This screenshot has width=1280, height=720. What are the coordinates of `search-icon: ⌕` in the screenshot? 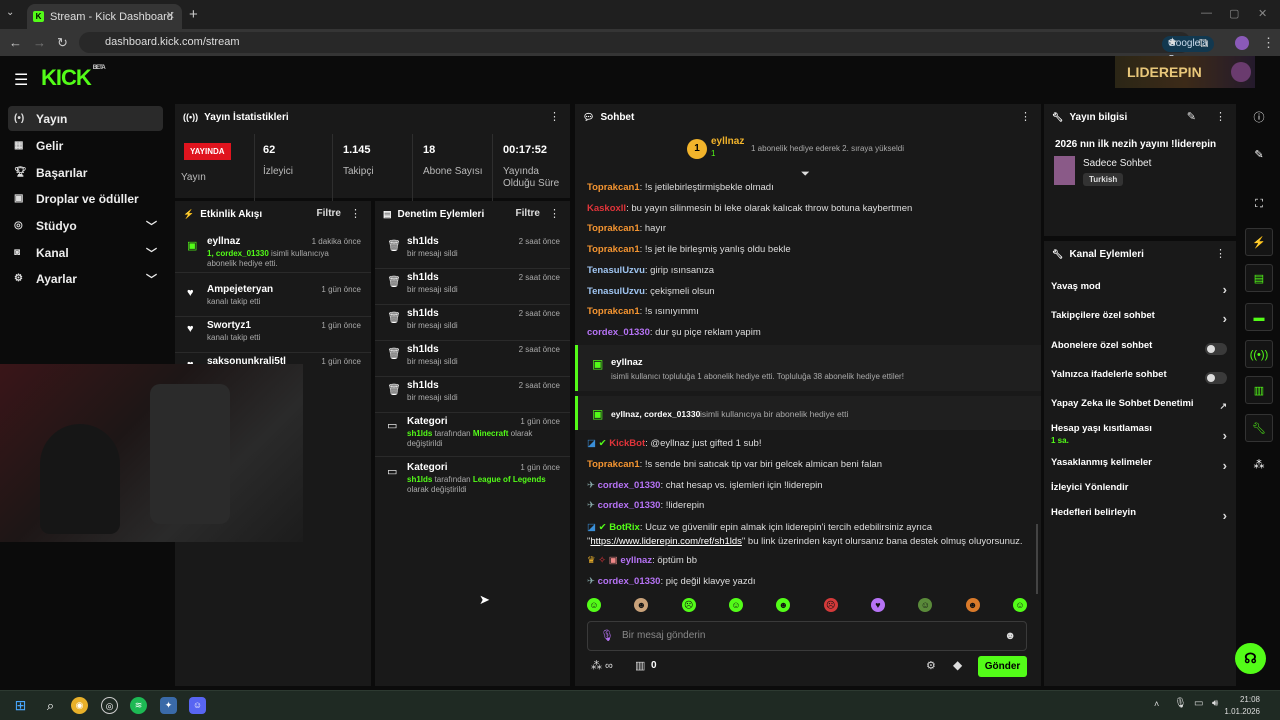 It's located at (50, 705).